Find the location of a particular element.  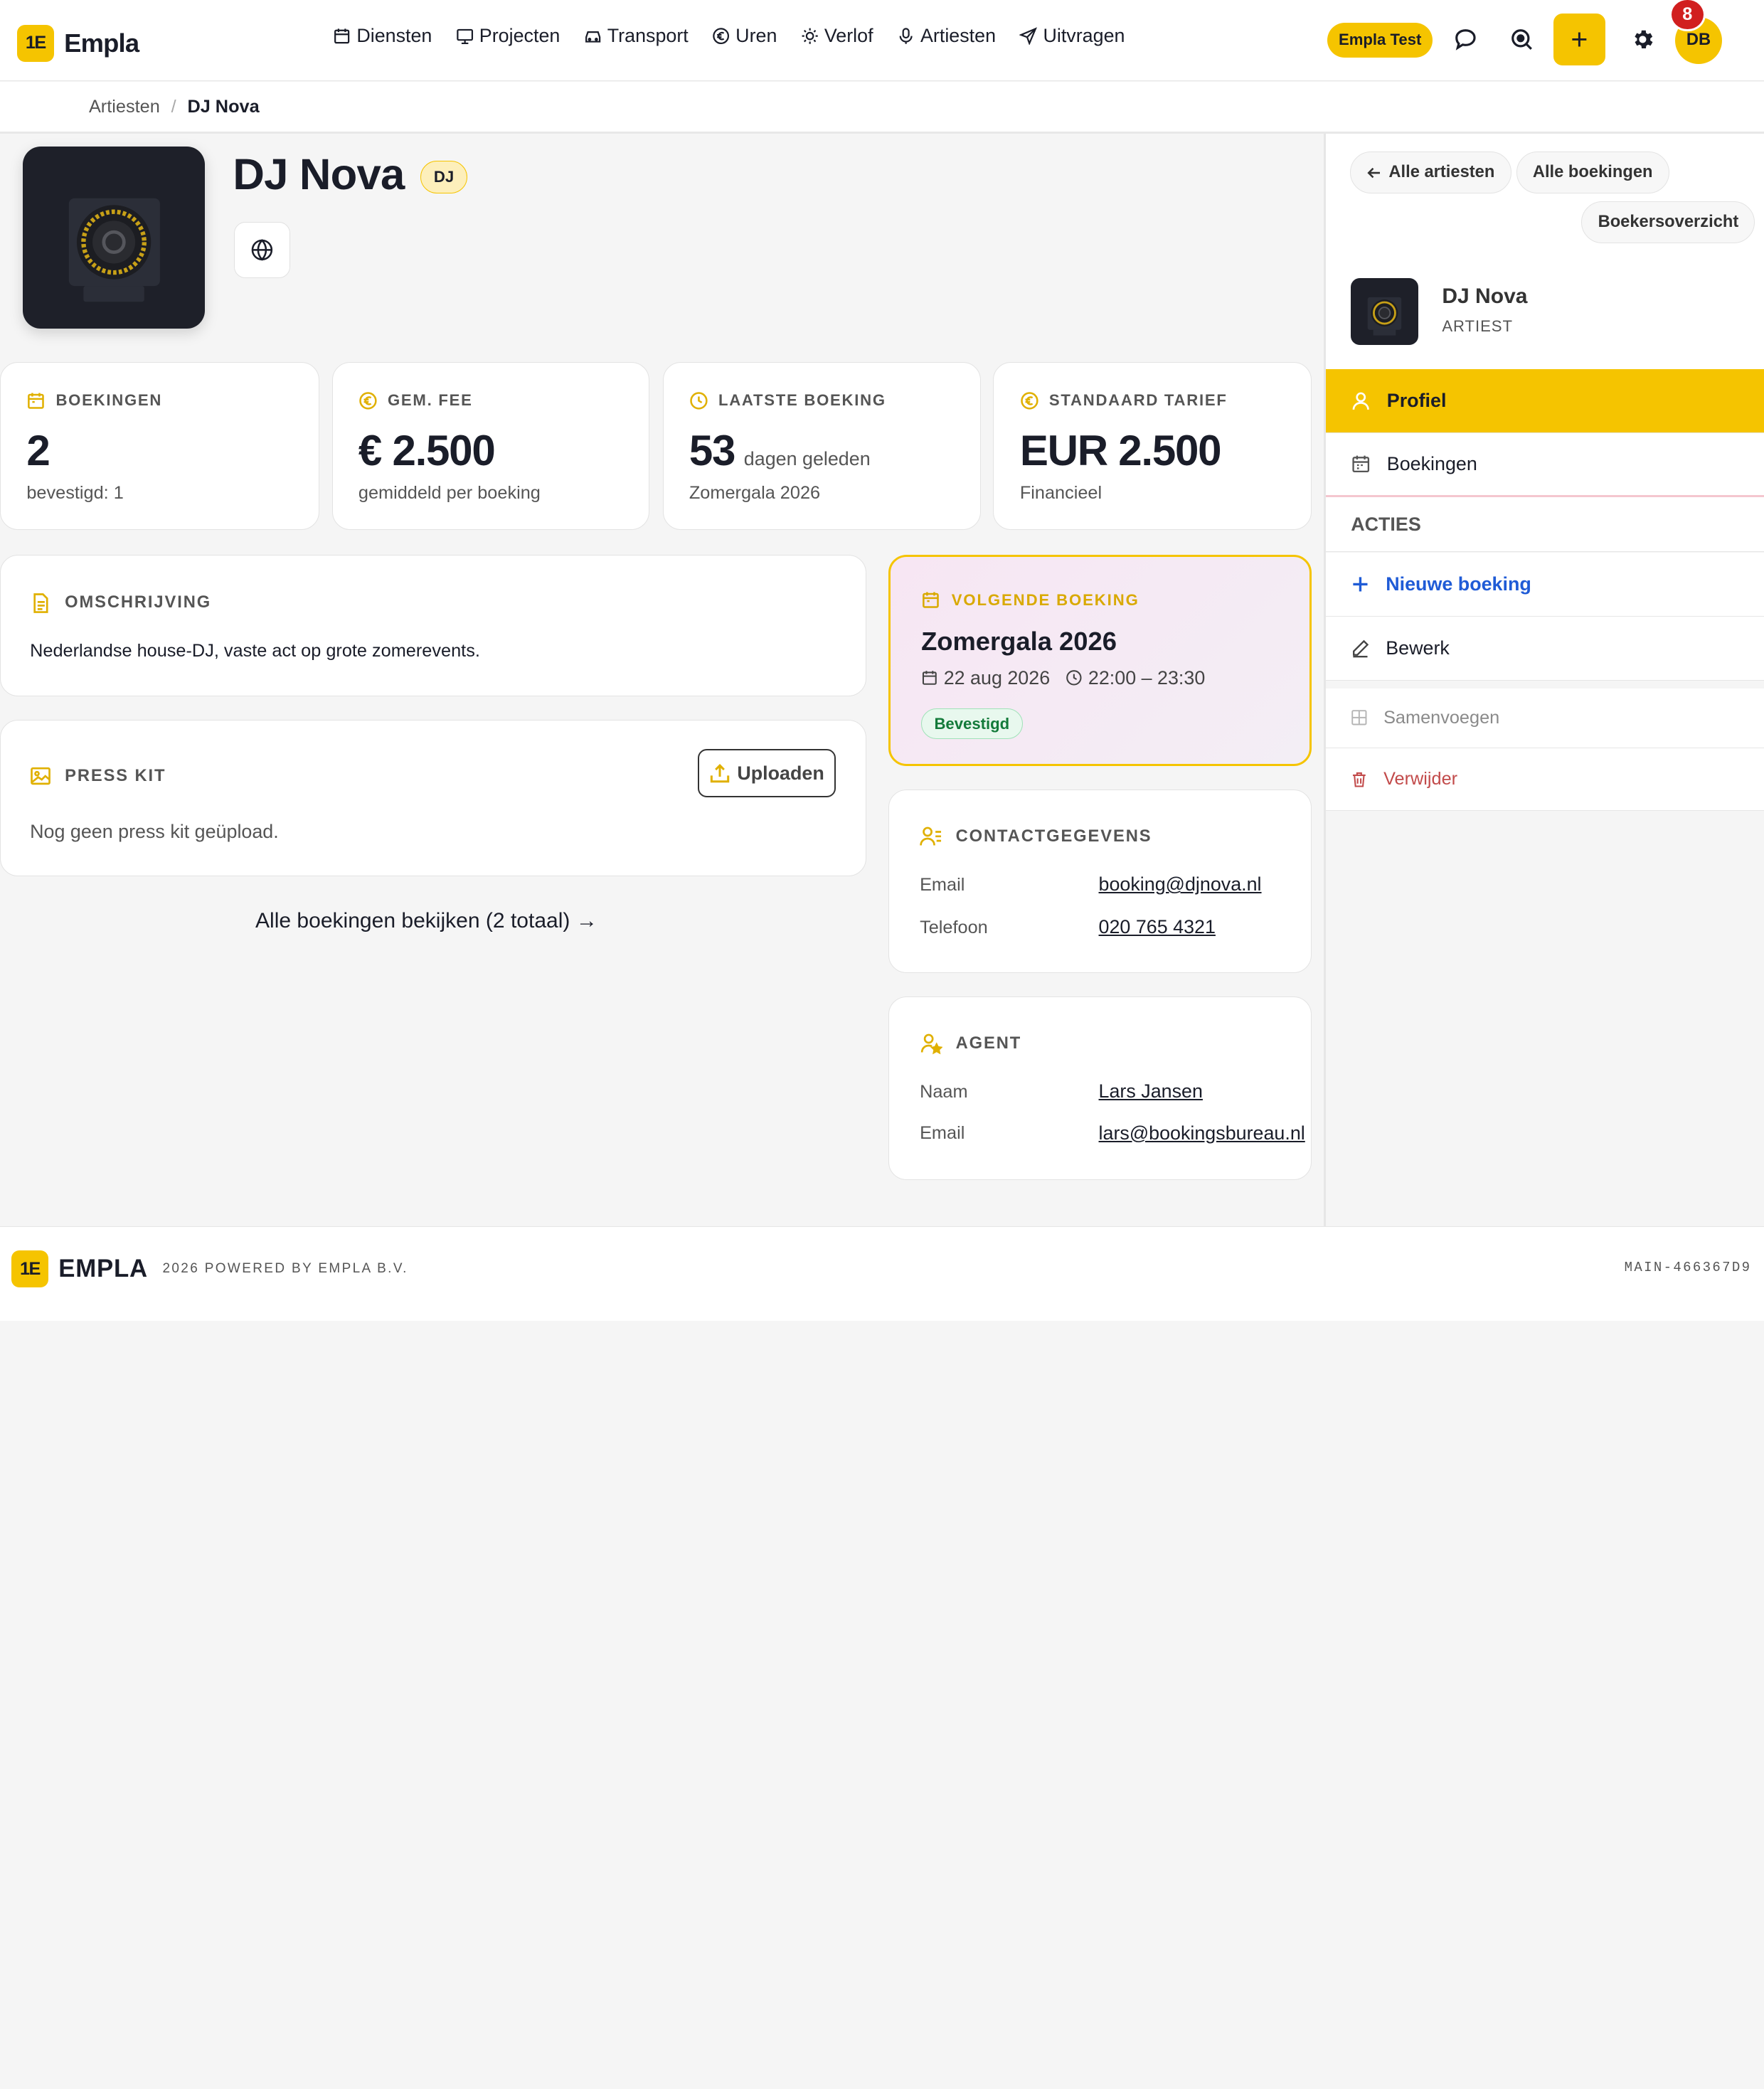

nav-item-uren: Uren is located at coordinates (745, 36).